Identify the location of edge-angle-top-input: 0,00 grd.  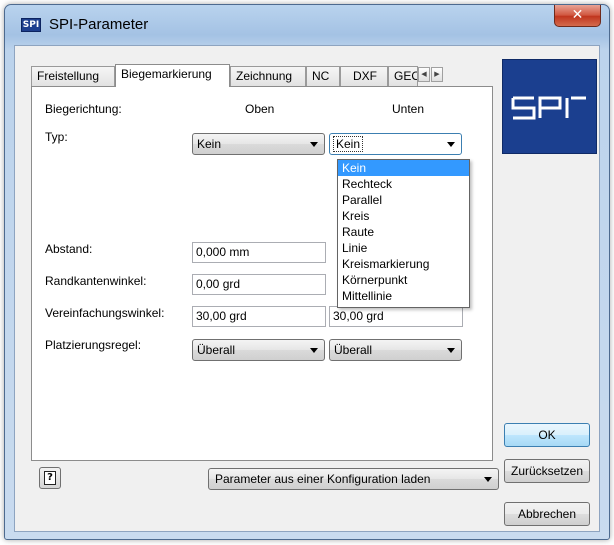
(259, 284).